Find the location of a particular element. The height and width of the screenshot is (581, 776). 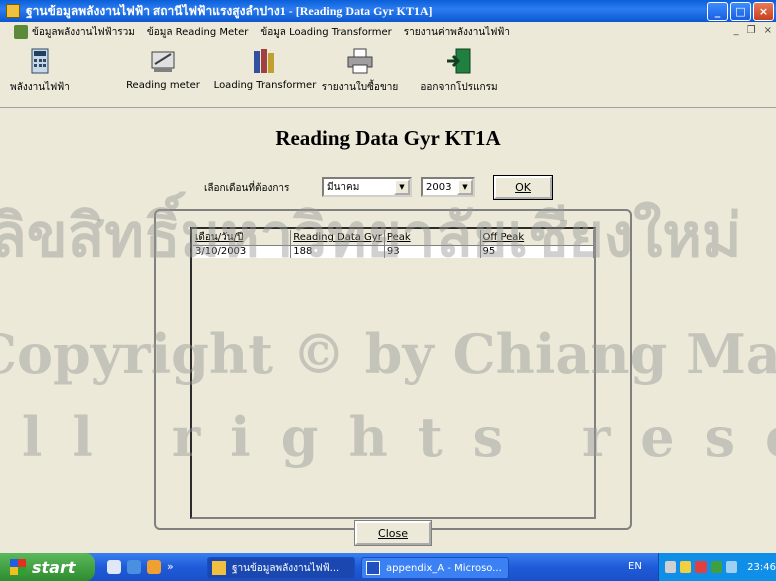

volume-icon is located at coordinates (686, 567).